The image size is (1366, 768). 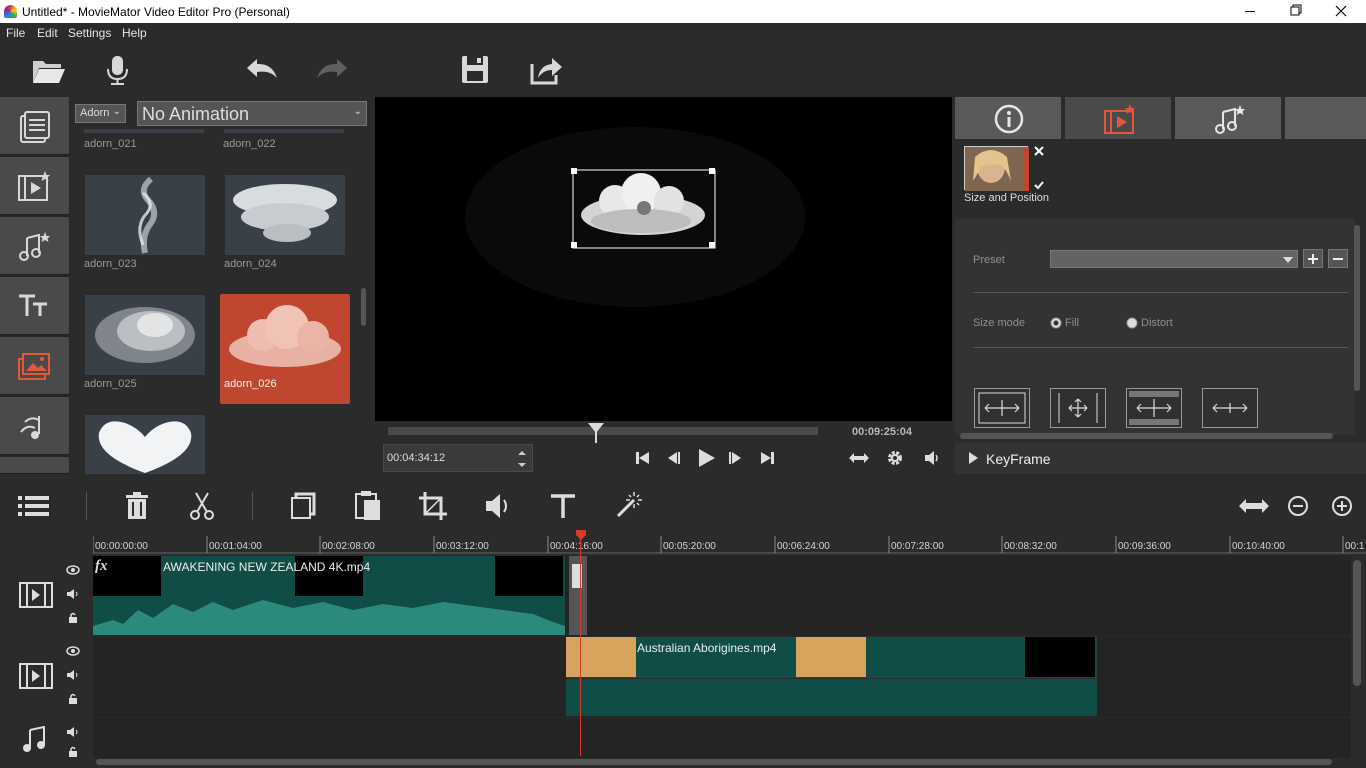 I want to click on gear-icon, so click(x=895, y=458).